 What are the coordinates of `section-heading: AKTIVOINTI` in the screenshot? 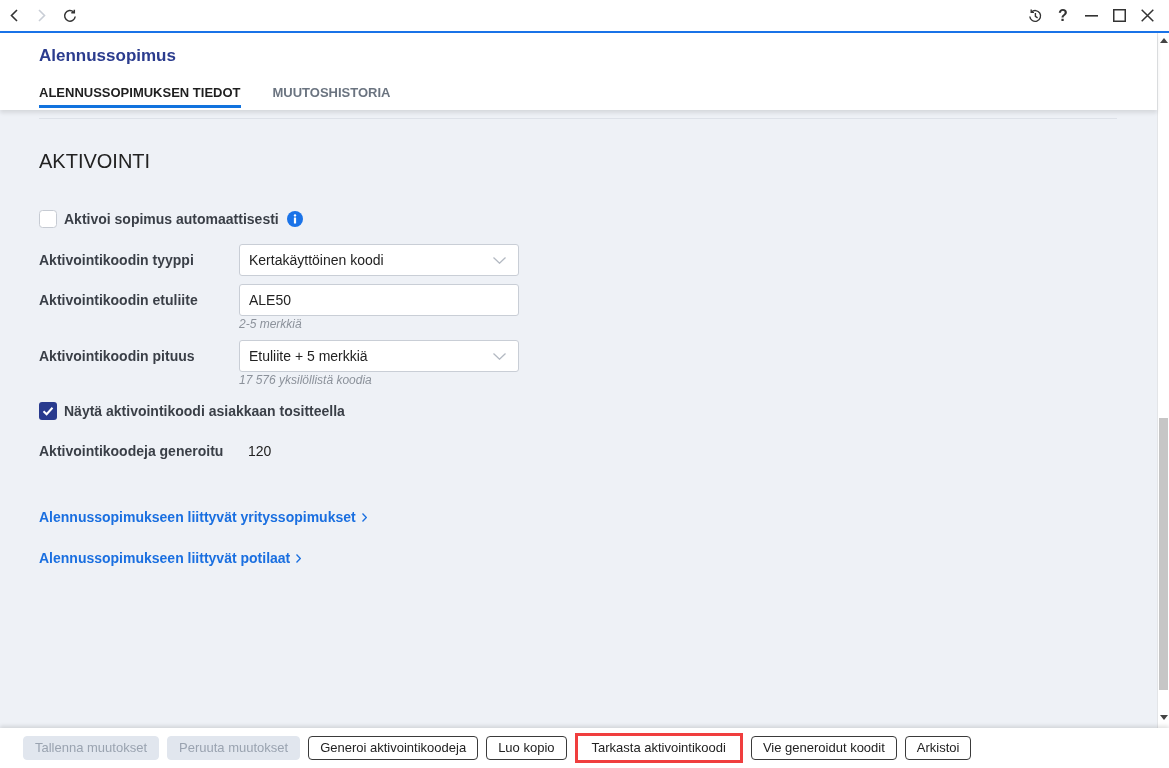 It's located at (95, 161).